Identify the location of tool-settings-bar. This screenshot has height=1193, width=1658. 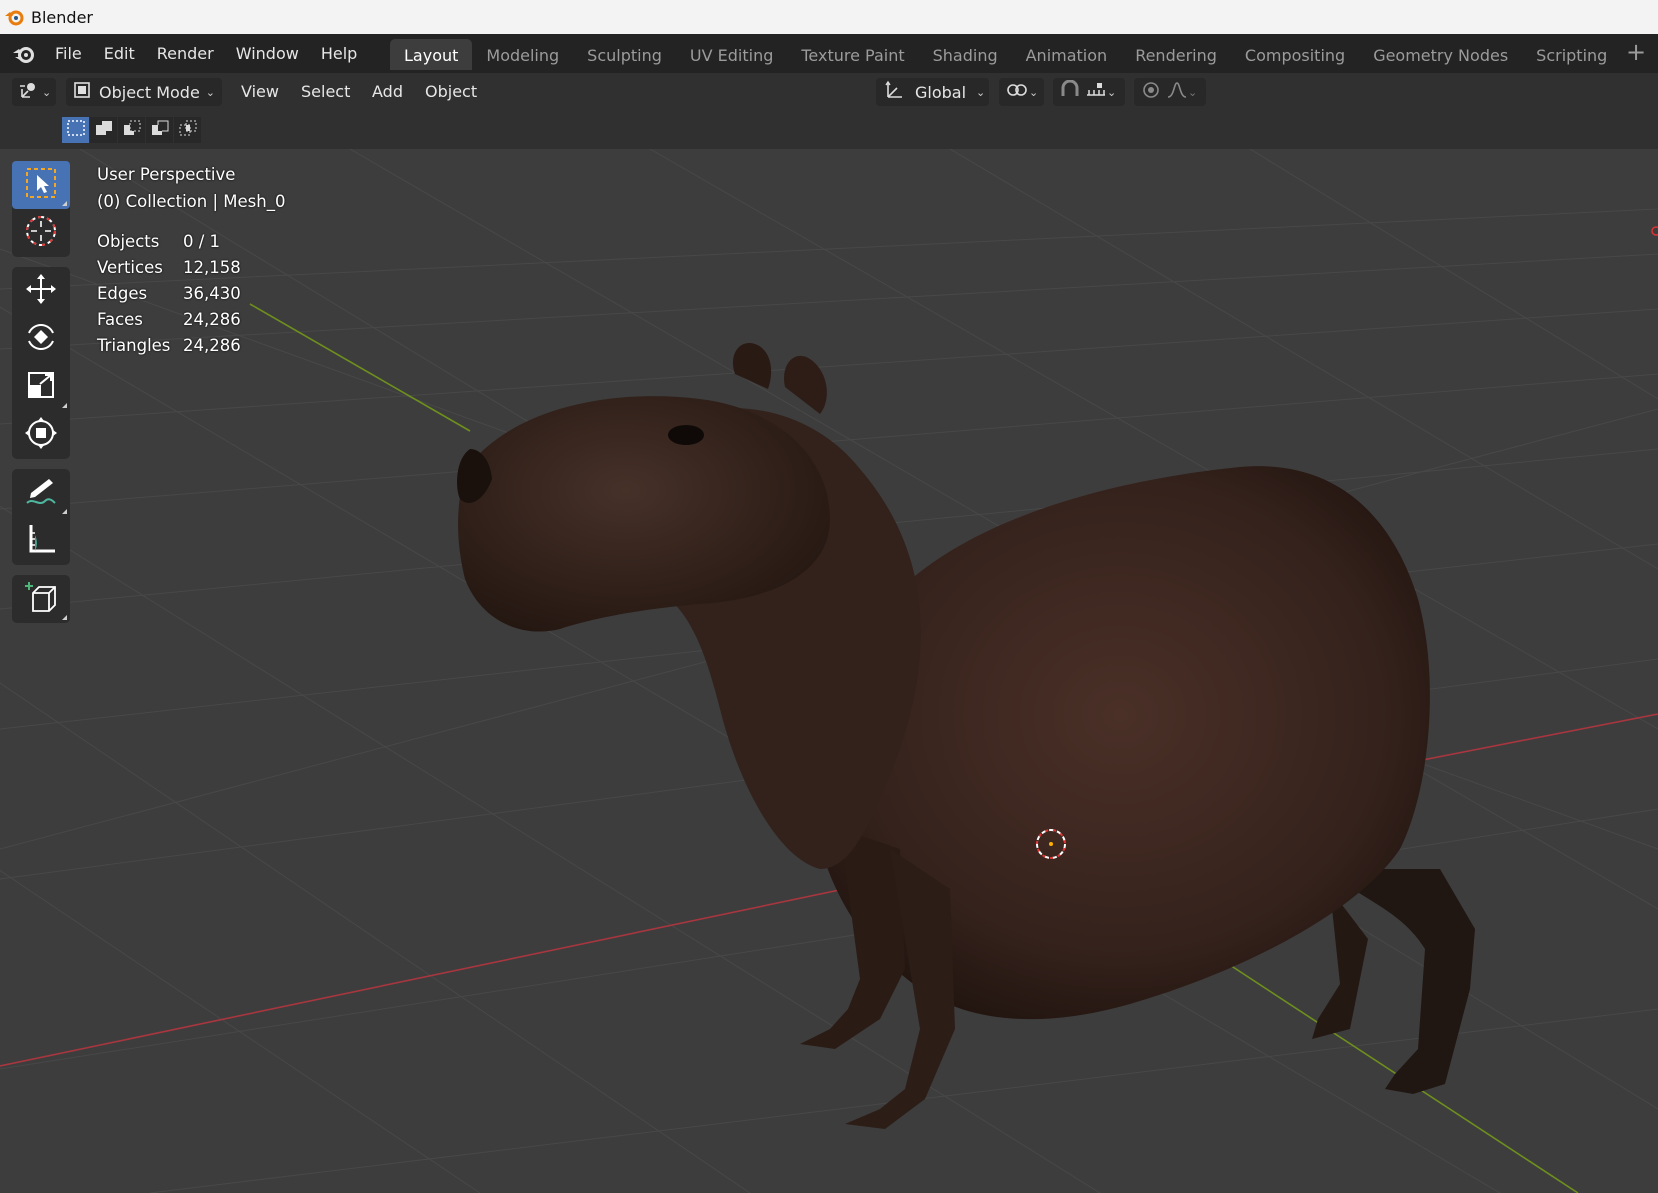
(829, 130).